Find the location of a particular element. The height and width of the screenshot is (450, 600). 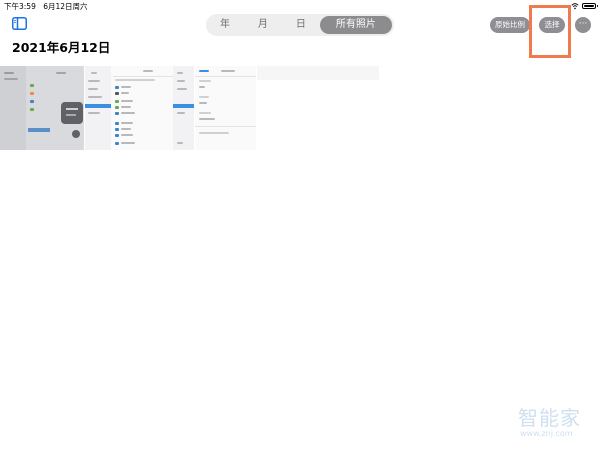

status-indicators is located at coordinates (584, 6).